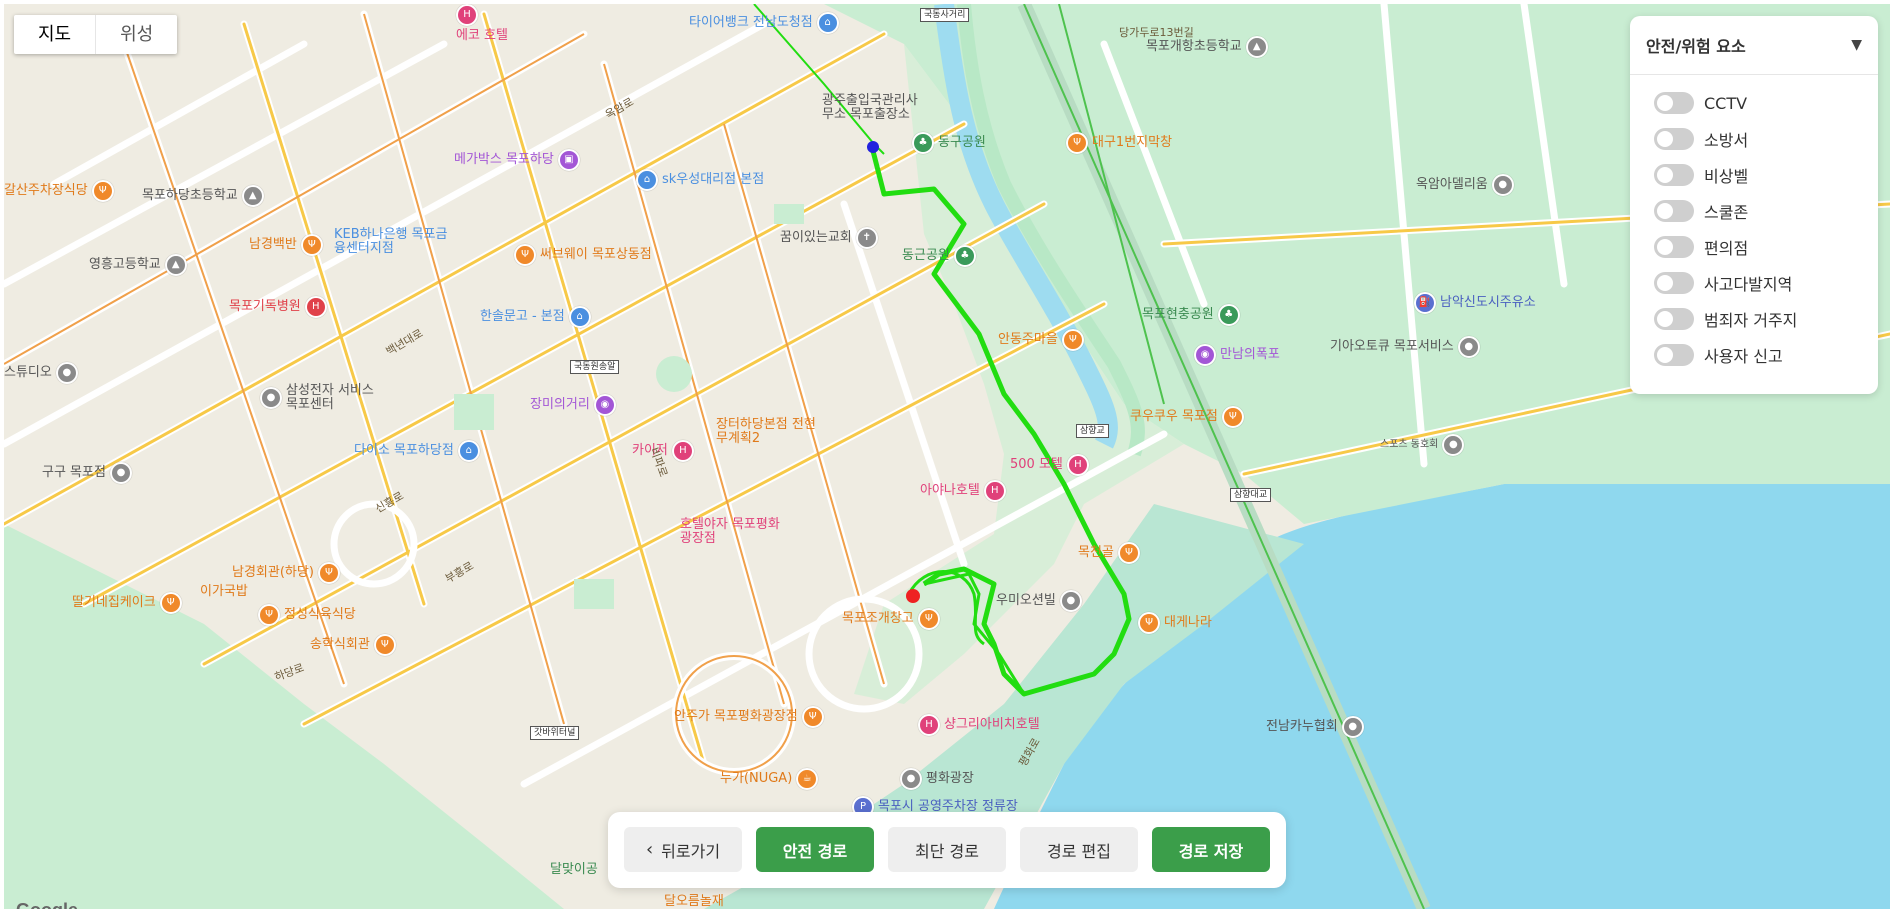 This screenshot has width=1894, height=909. I want to click on toggle-row-cctv: CCTV, so click(1754, 103).